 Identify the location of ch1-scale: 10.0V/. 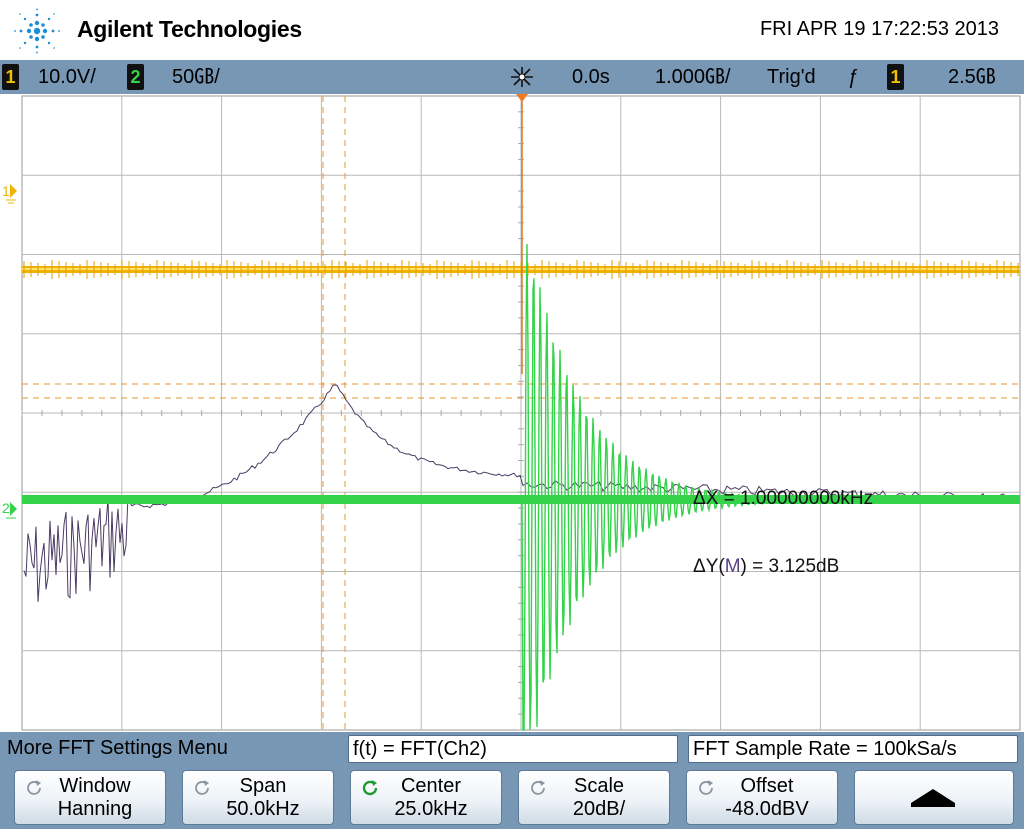
(67, 77).